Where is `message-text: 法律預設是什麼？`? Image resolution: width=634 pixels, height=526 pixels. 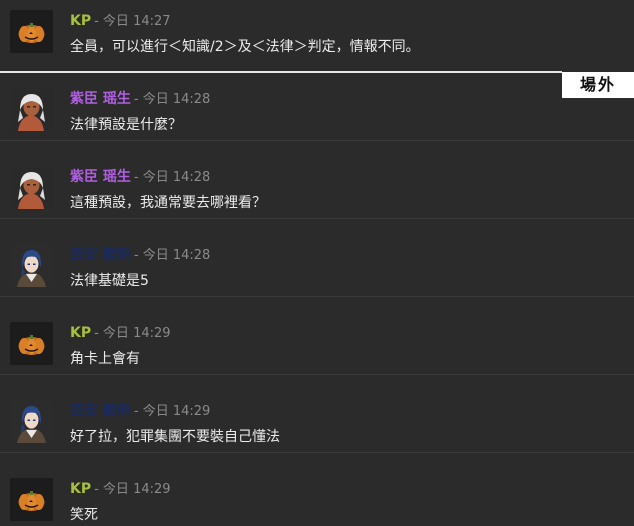
message-text: 法律預設是什麼？ is located at coordinates (126, 125).